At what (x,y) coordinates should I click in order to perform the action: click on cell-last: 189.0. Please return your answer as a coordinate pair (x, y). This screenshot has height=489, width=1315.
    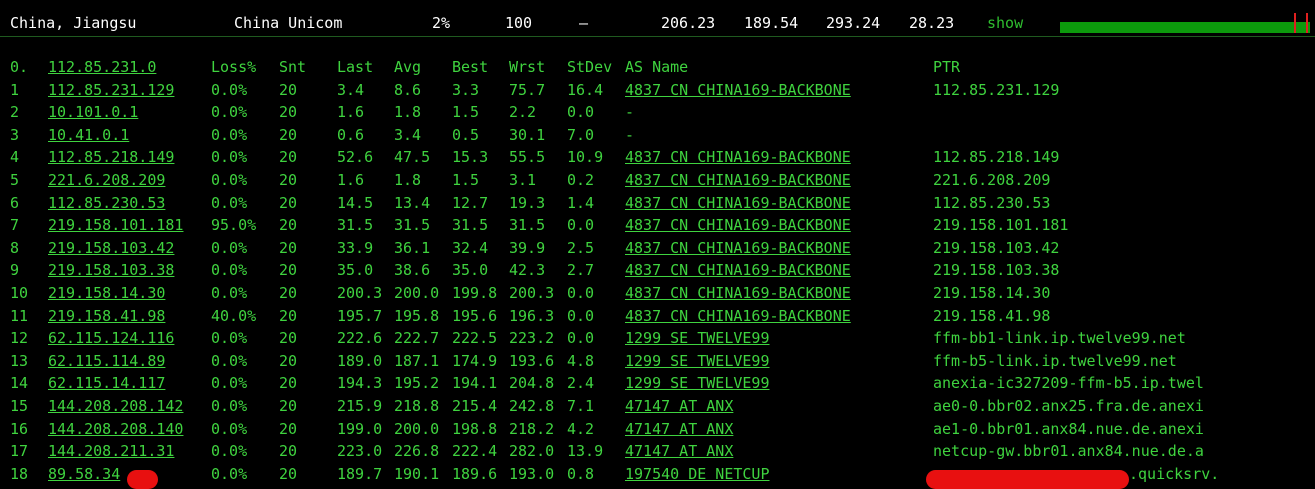
    Looking at the image, I should click on (360, 360).